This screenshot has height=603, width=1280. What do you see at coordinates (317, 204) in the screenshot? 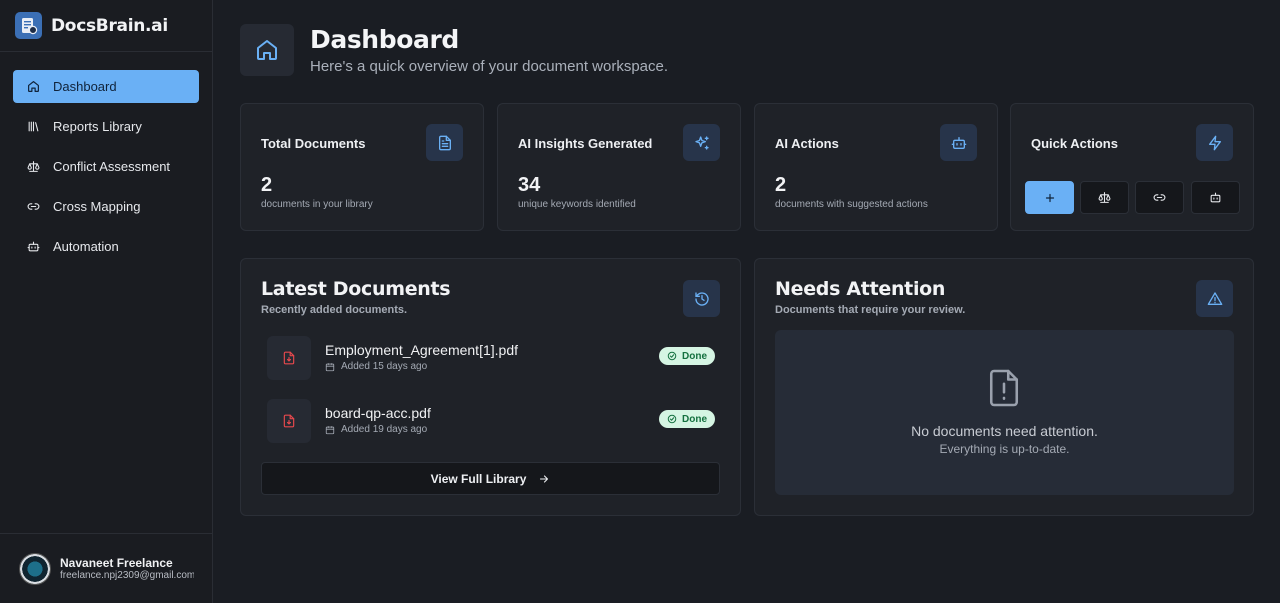
I see `stat-desc: documents in your library` at bounding box center [317, 204].